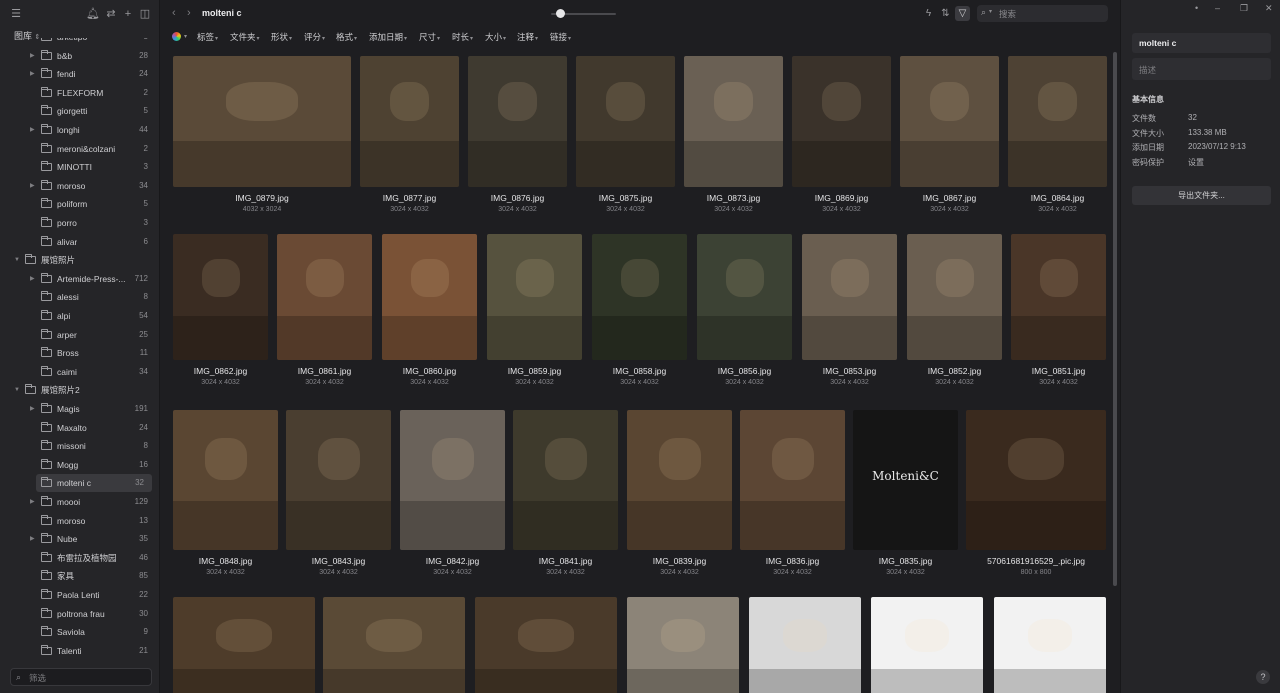 This screenshot has width=1280, height=693. Describe the element at coordinates (78, 353) in the screenshot. I see `sidebar-item-bross: Bross 11` at that location.